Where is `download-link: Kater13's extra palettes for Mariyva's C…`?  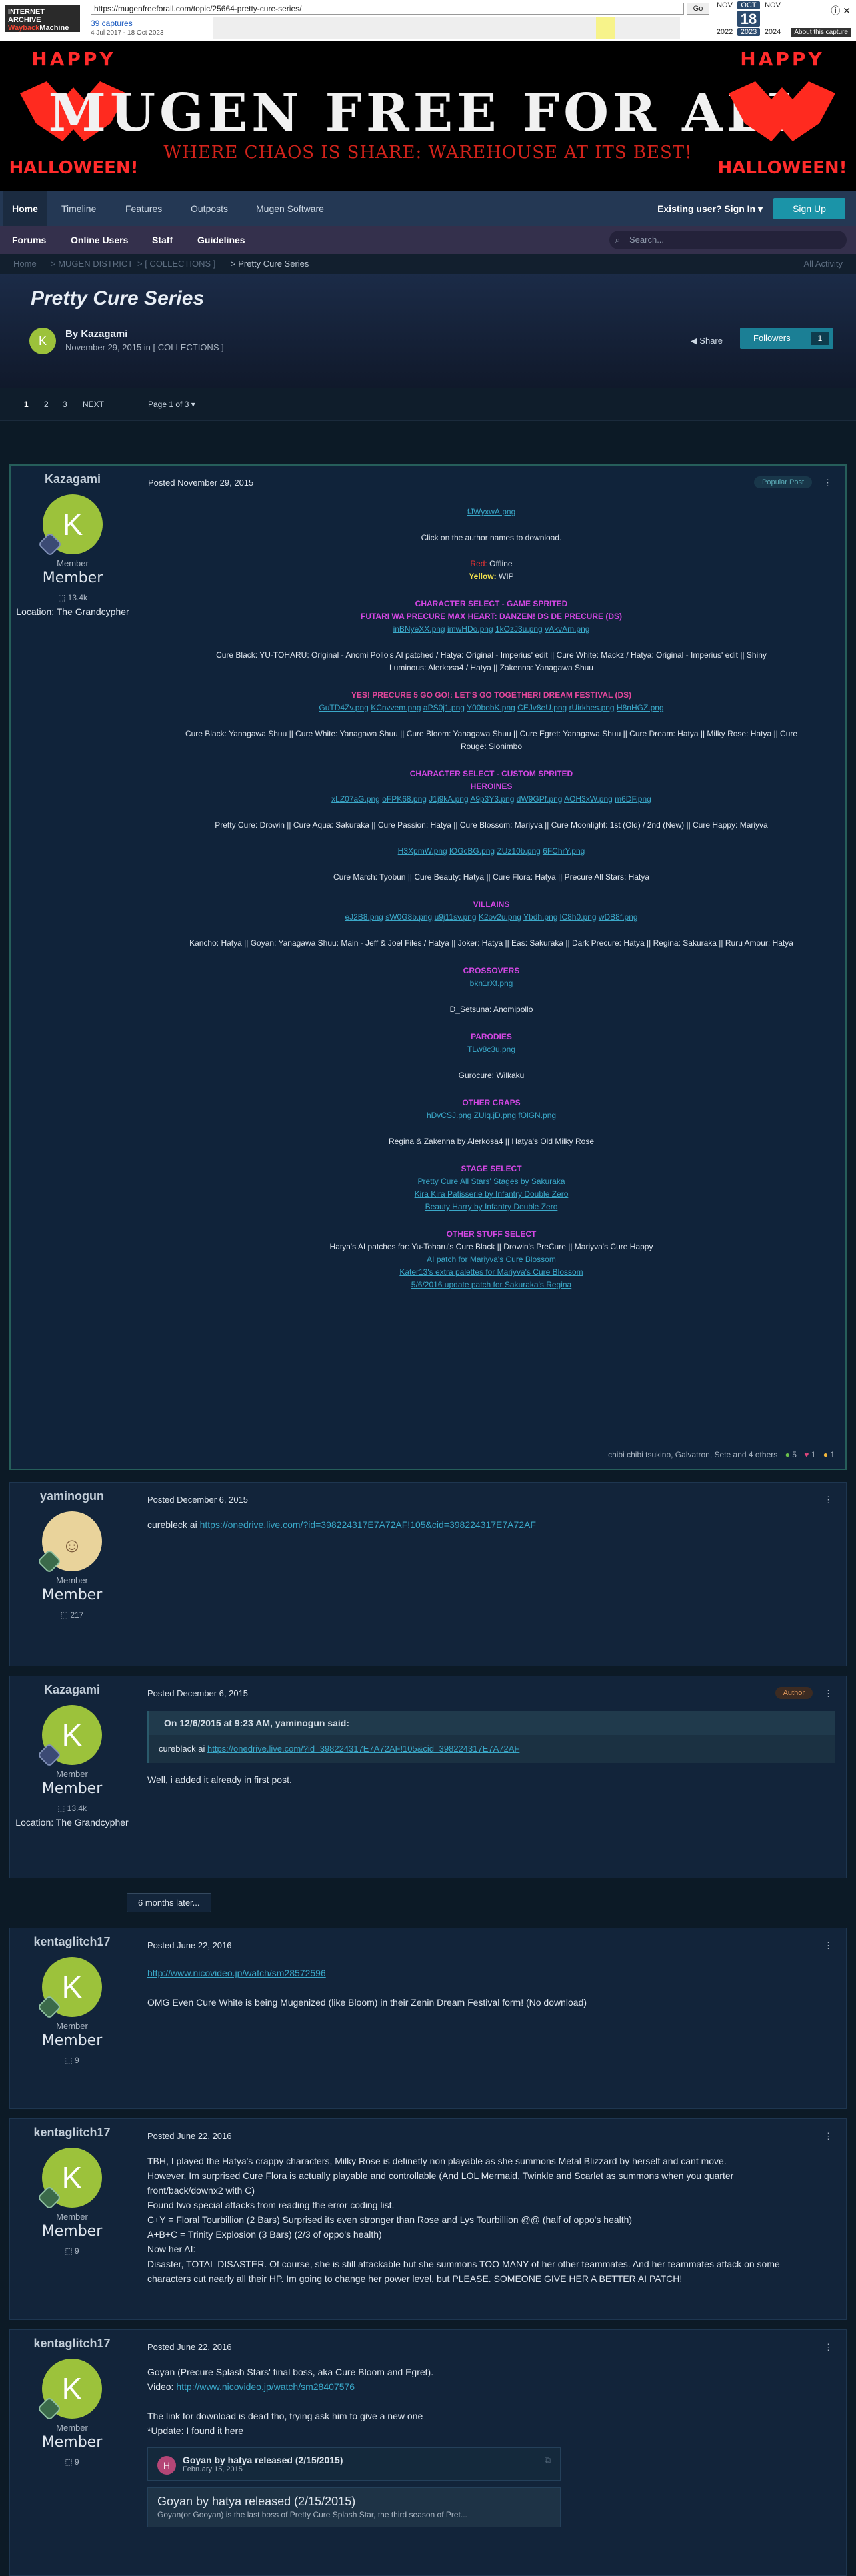
download-link: Kater13's extra palettes for Mariyva's C… is located at coordinates (491, 1272).